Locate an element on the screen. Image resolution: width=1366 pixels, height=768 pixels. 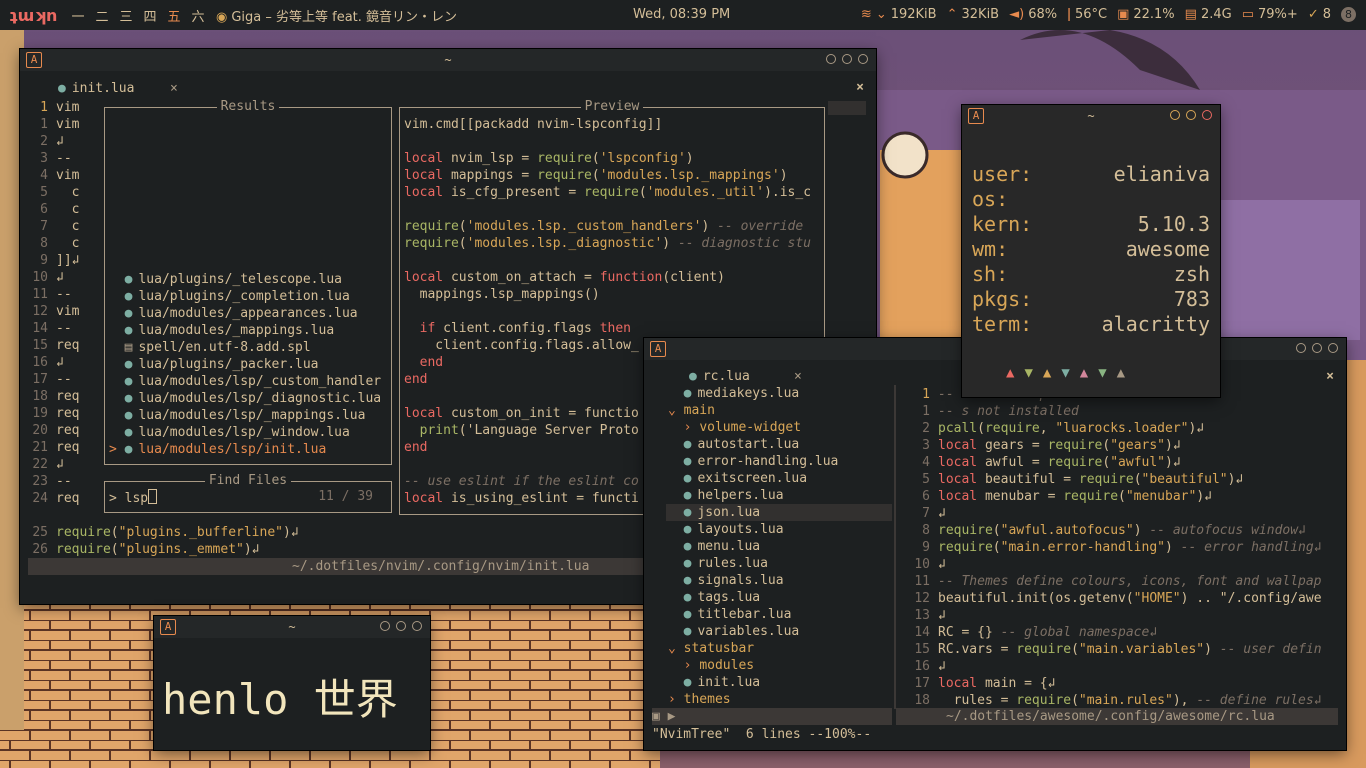
wifi-widget: ≋ ⌄ 192KiB is located at coordinates (899, 14).